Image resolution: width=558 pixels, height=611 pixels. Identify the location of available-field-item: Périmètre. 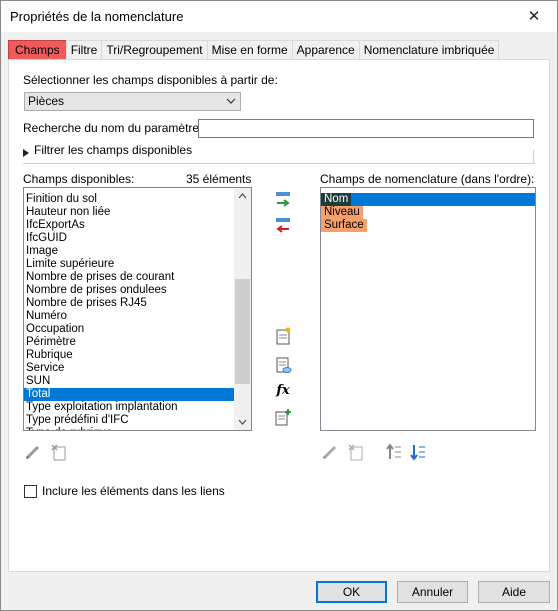
(129, 342).